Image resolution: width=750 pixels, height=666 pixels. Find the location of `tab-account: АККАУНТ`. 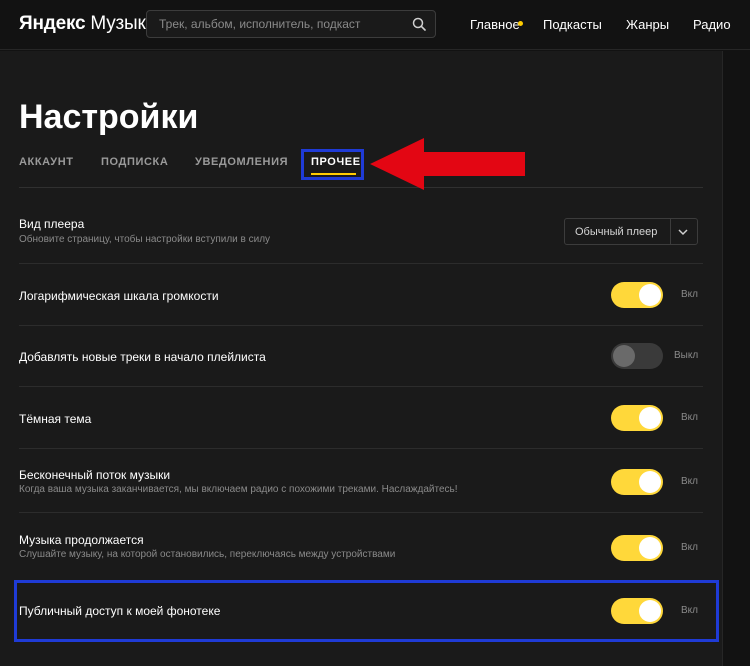

tab-account: АККАУНТ is located at coordinates (46, 162).